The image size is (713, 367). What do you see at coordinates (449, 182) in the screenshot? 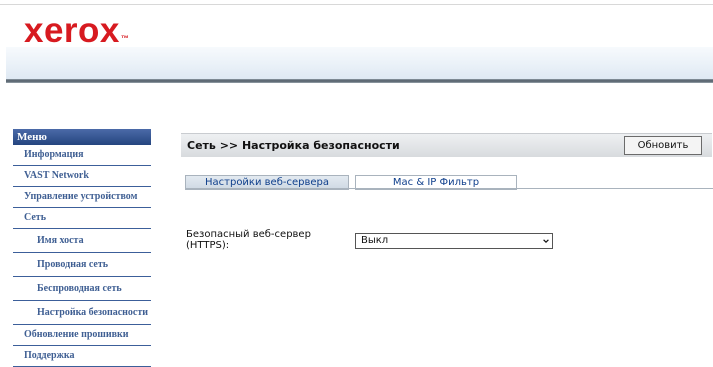
I see `tab-bar: Настройки веб-сервера Mac & IP Фильтр` at bounding box center [449, 182].